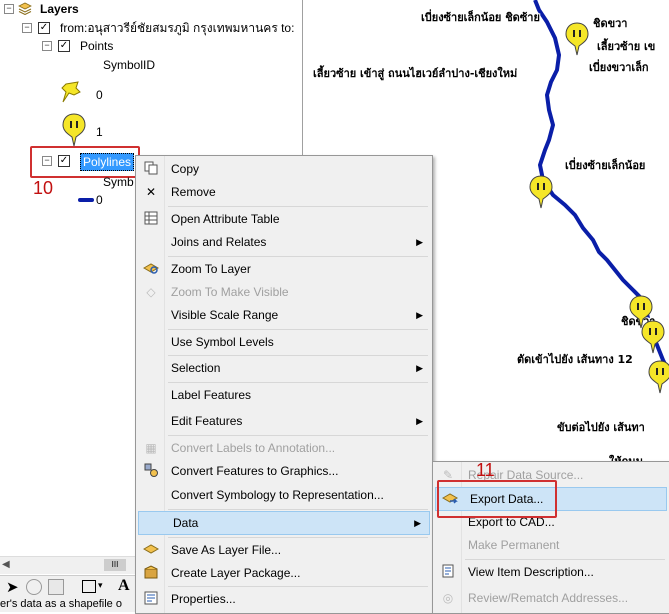 Image resolution: width=669 pixels, height=614 pixels. I want to click on points-layer-label: Points, so click(97, 46).